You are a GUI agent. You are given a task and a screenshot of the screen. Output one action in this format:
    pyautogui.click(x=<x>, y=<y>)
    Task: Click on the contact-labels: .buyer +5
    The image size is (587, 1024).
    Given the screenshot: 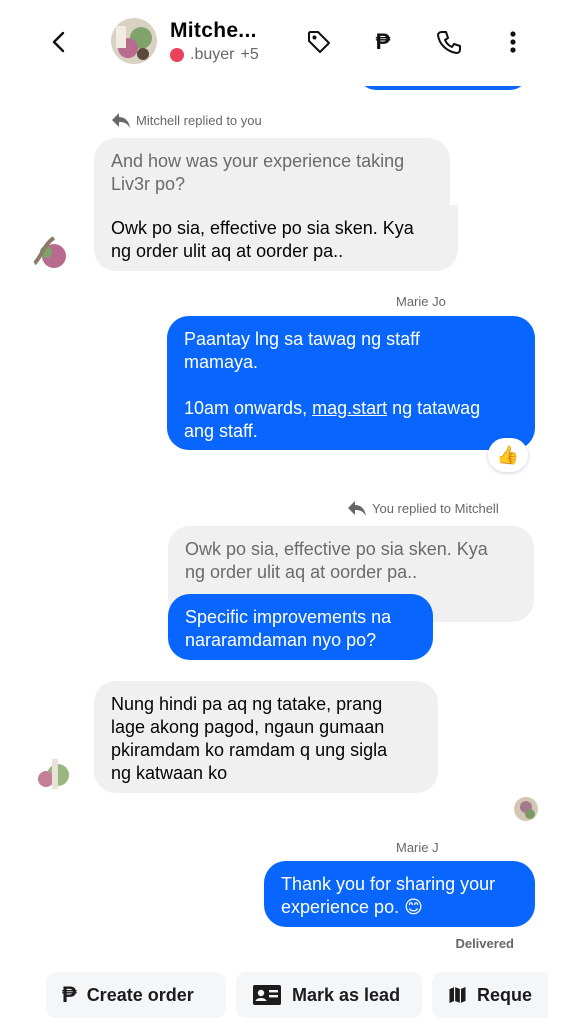 What is the action you would take?
    pyautogui.click(x=214, y=55)
    